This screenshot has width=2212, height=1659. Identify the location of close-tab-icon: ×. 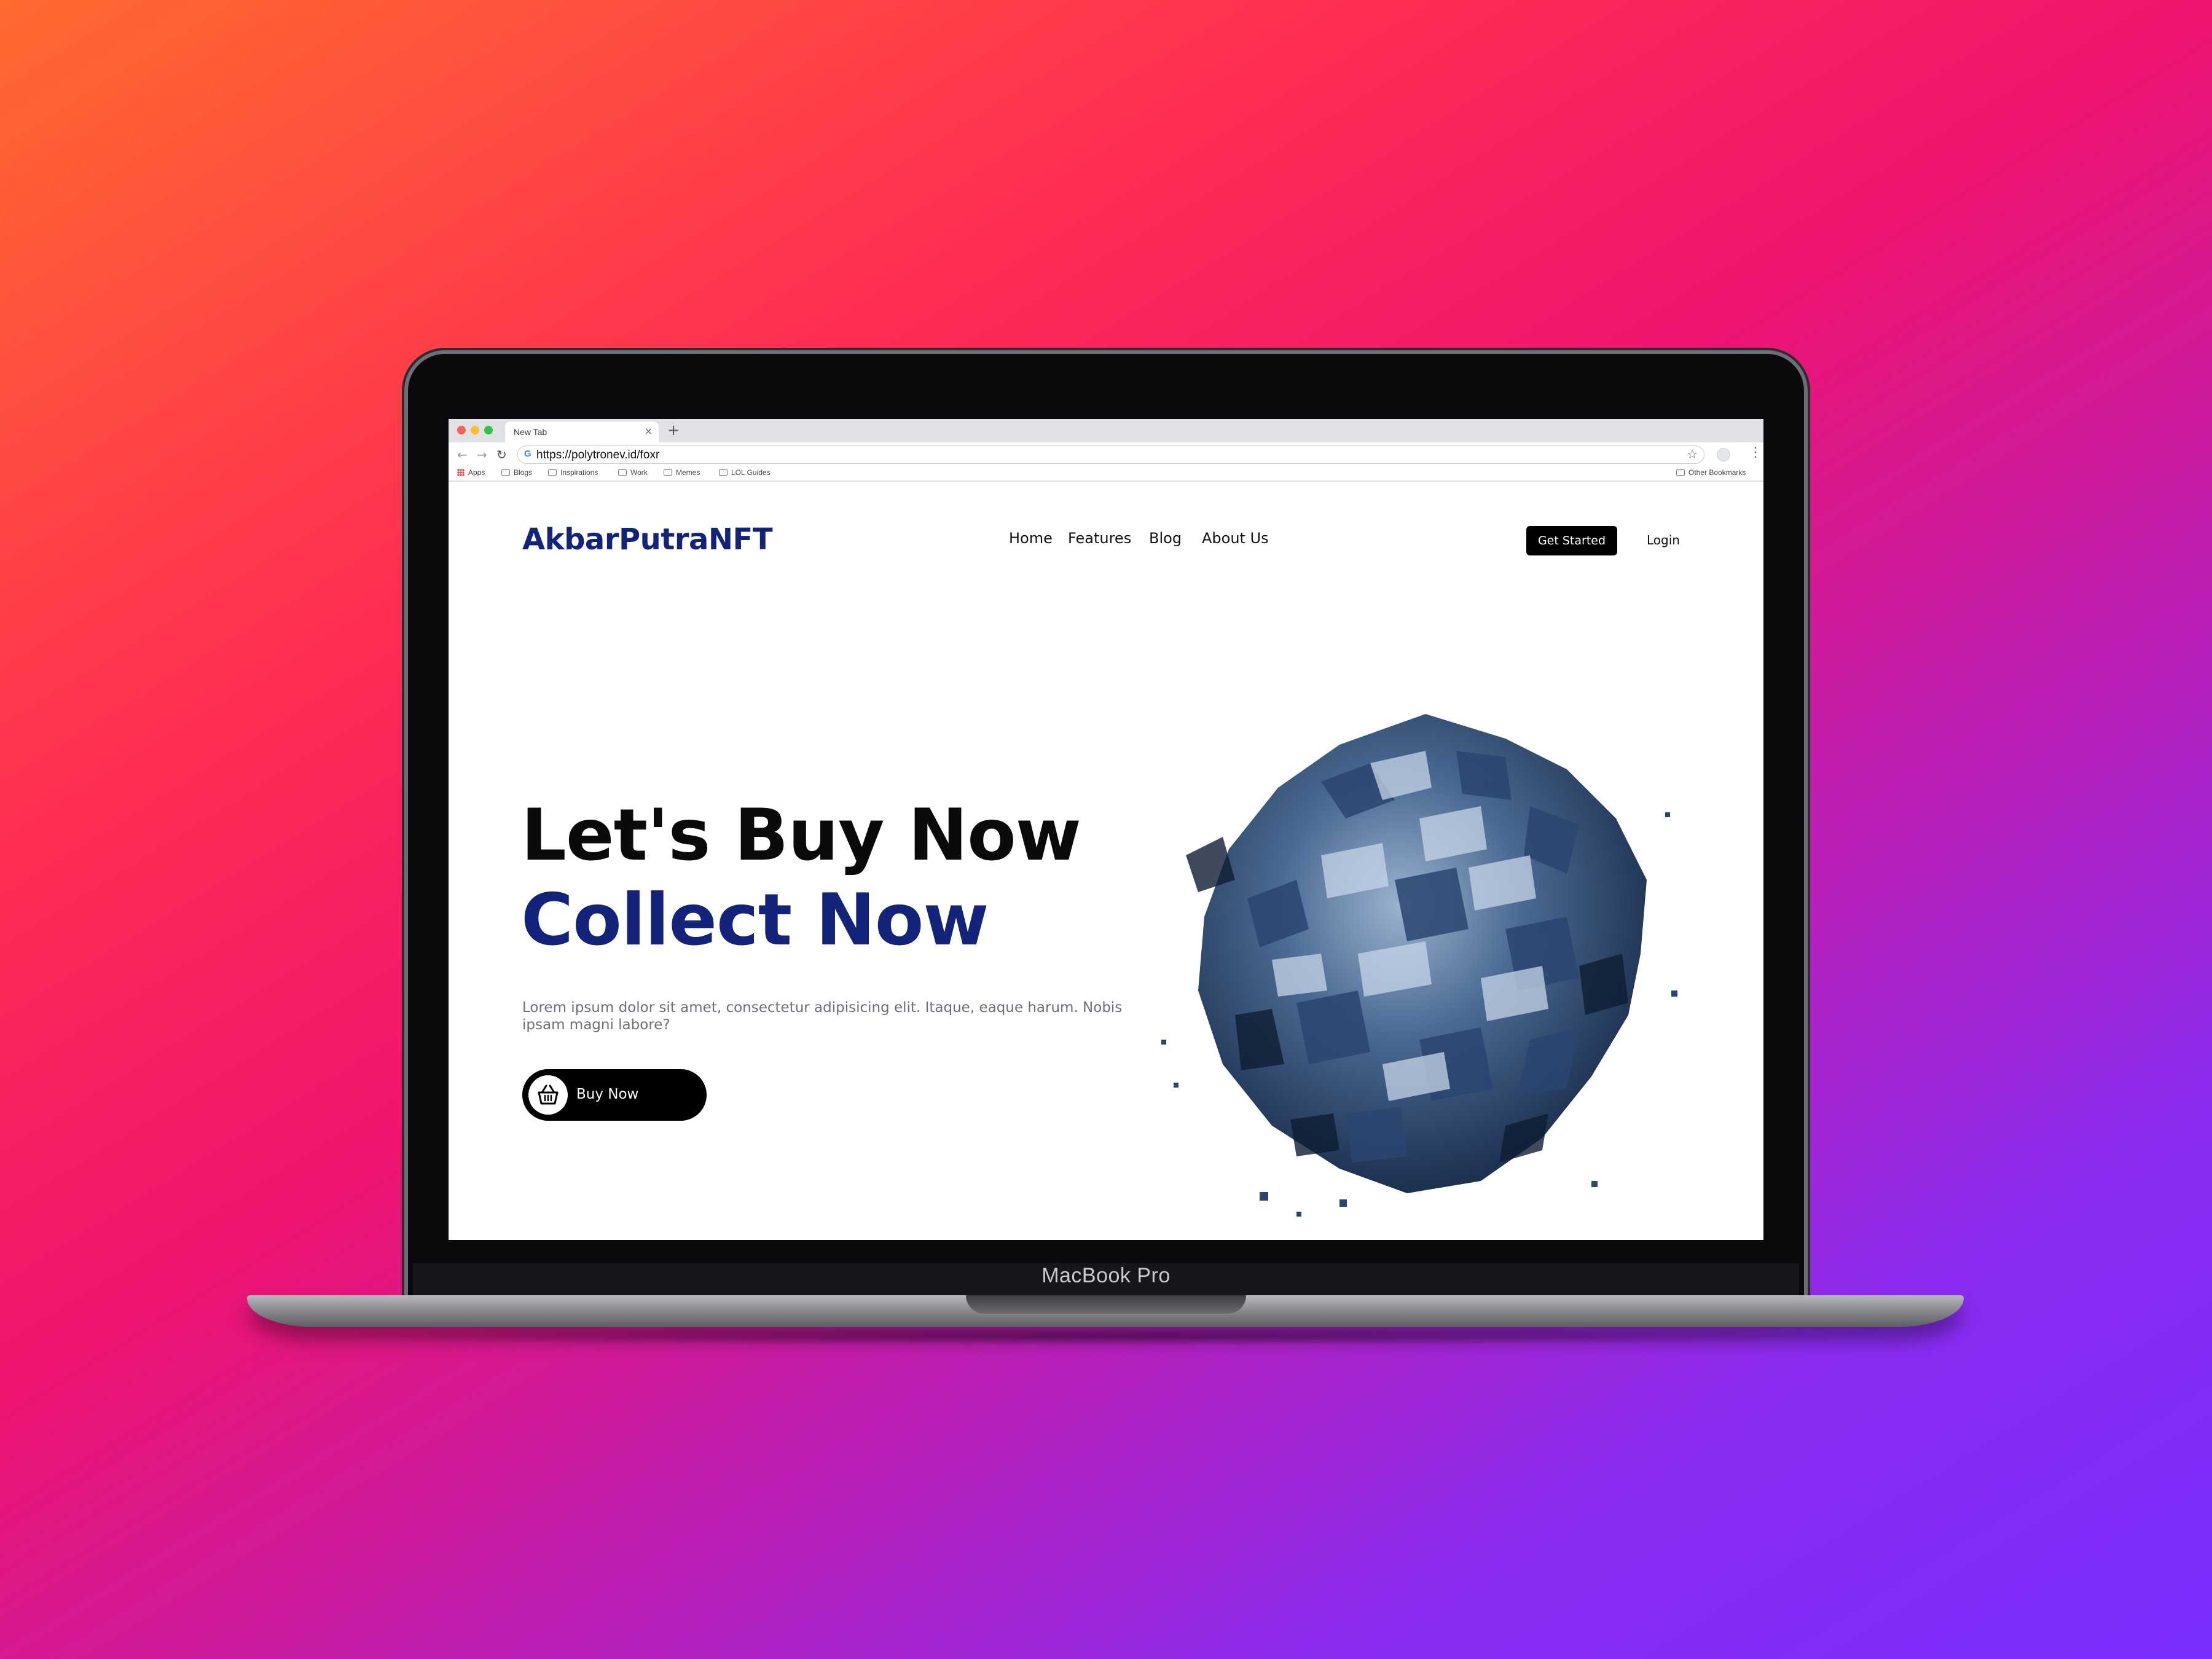
(649, 431).